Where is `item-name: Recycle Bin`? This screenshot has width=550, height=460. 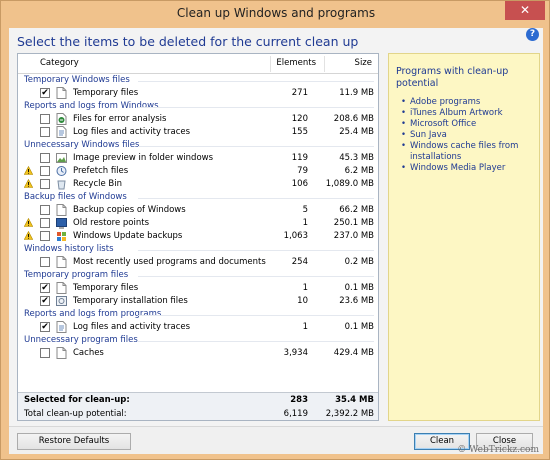
item-name: Recycle Bin is located at coordinates (98, 184).